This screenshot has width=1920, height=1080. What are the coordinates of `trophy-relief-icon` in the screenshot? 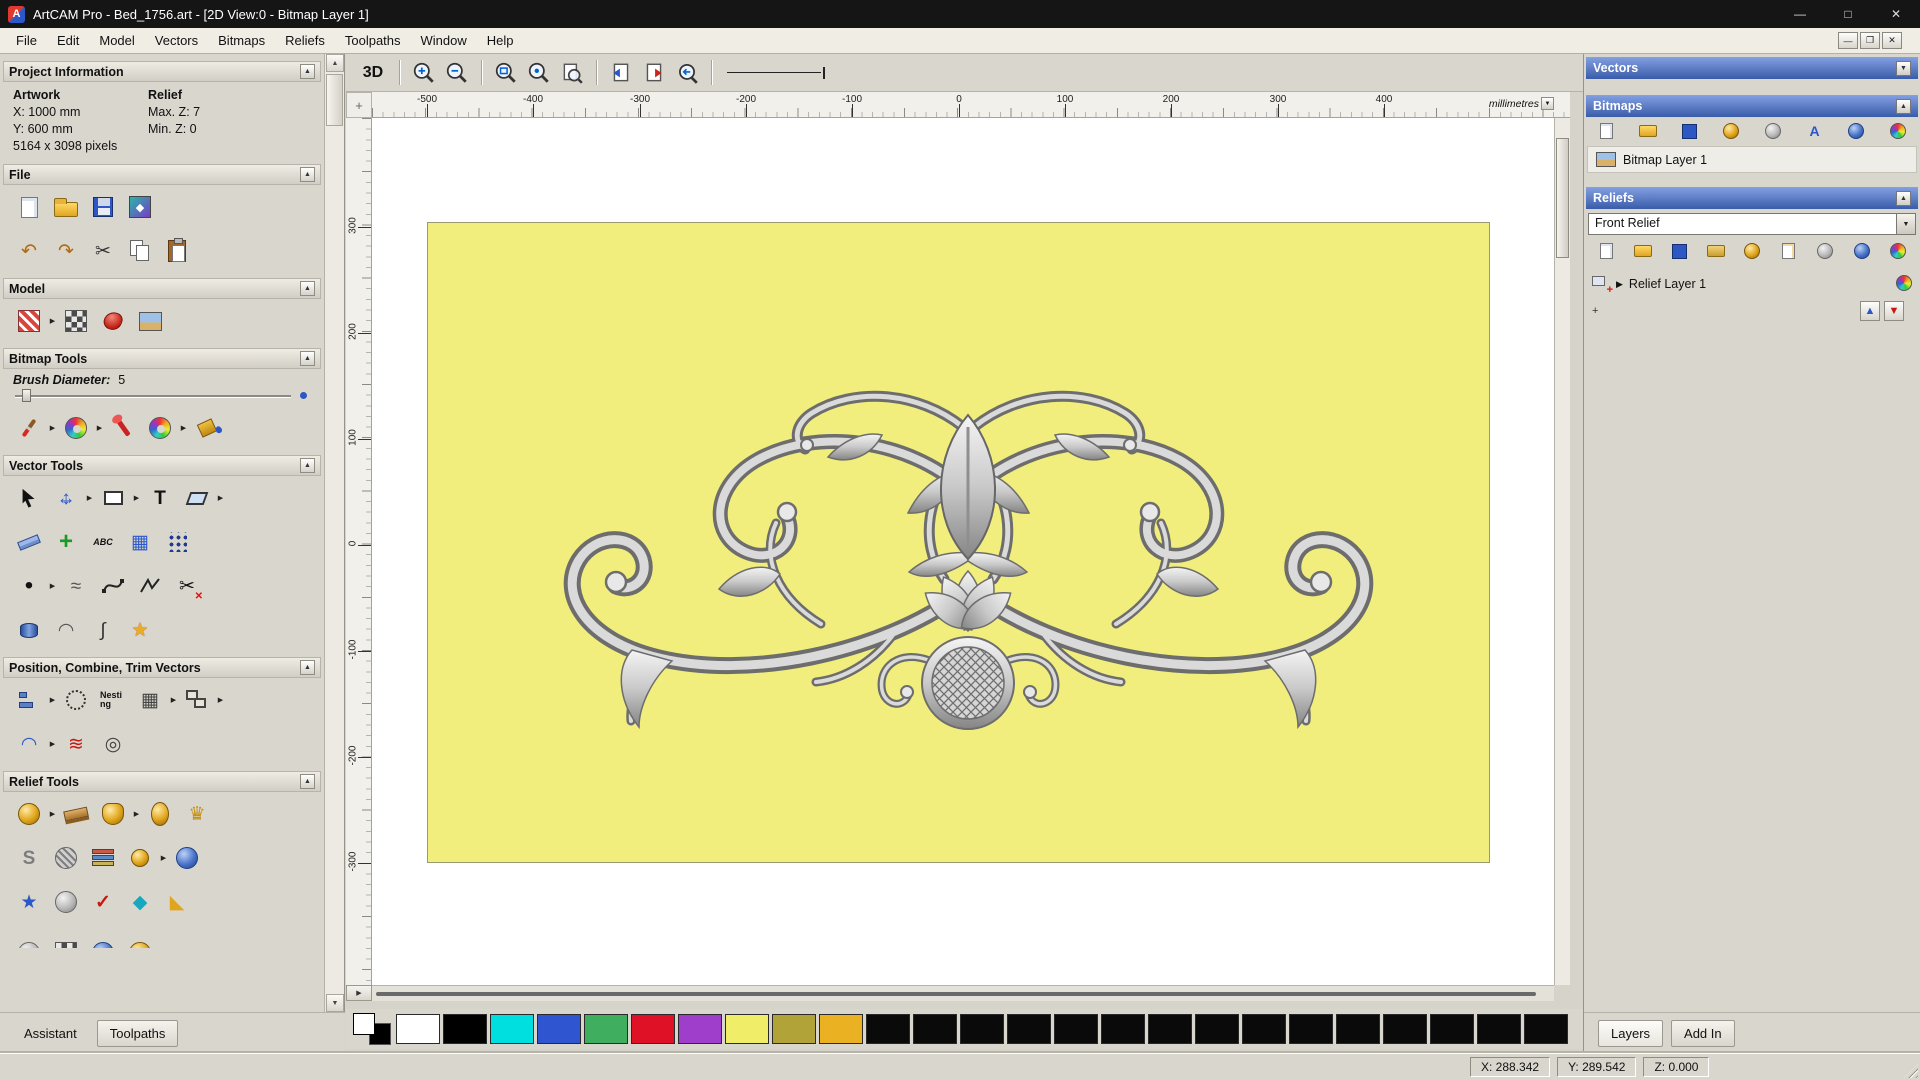 It's located at (160, 814).